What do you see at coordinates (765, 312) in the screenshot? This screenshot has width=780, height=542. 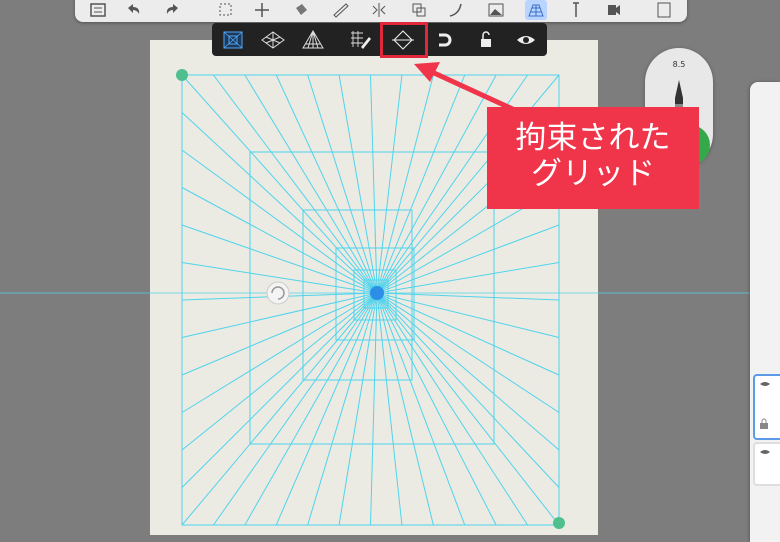 I see `layers-panel` at bounding box center [765, 312].